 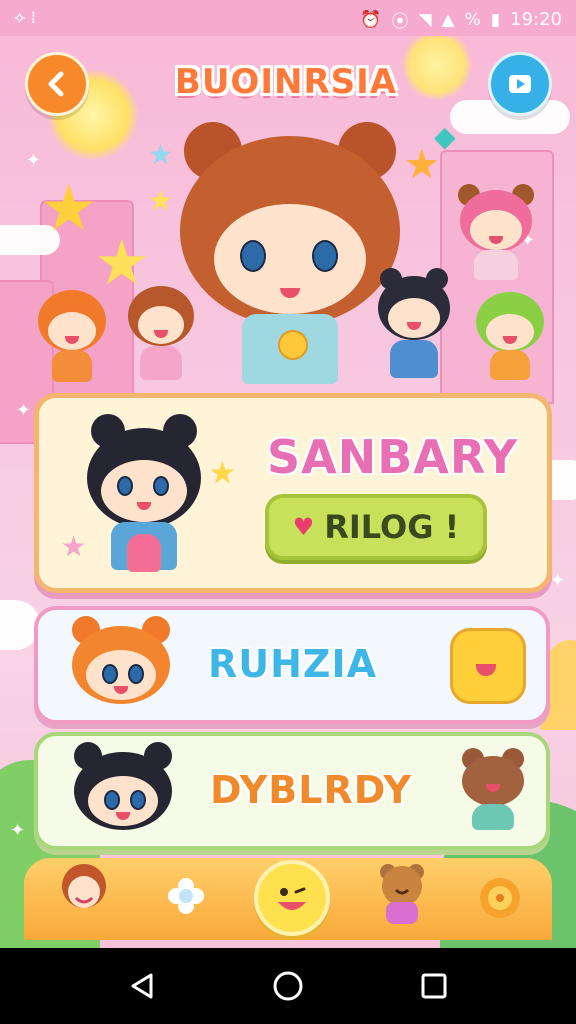 I want to click on bear-icon, so click(x=402, y=893).